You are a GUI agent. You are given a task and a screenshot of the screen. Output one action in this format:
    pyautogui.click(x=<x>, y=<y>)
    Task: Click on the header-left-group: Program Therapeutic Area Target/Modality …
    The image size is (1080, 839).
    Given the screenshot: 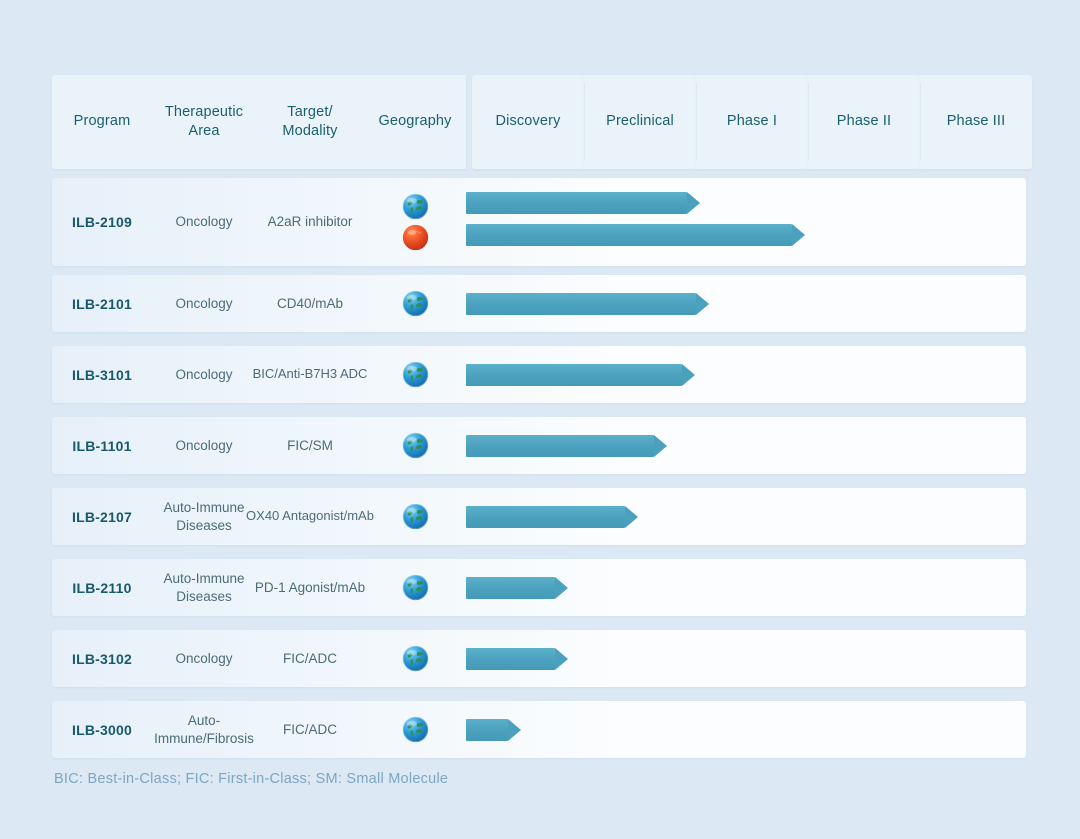 What is the action you would take?
    pyautogui.click(x=259, y=122)
    